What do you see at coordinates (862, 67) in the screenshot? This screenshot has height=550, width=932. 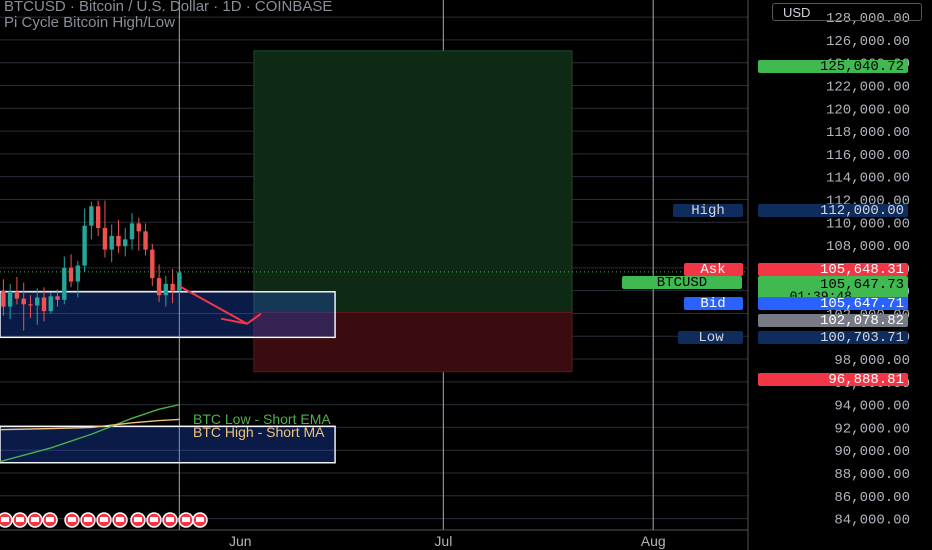 I see `target-price-tag: 125,040.72` at bounding box center [862, 67].